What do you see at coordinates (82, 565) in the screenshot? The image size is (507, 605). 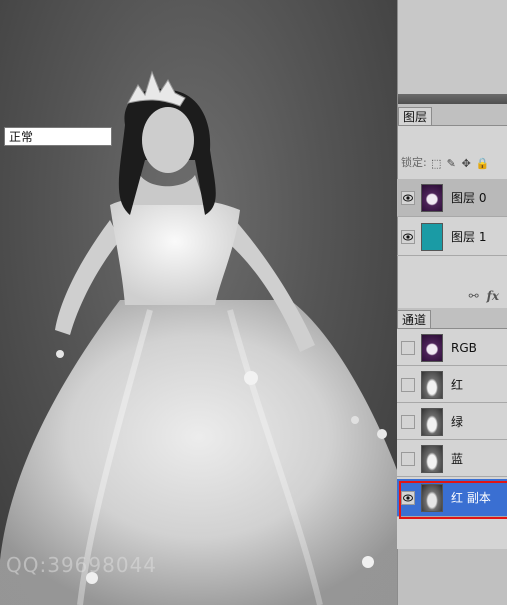 I see `watermark-text: QQ:39698044` at bounding box center [82, 565].